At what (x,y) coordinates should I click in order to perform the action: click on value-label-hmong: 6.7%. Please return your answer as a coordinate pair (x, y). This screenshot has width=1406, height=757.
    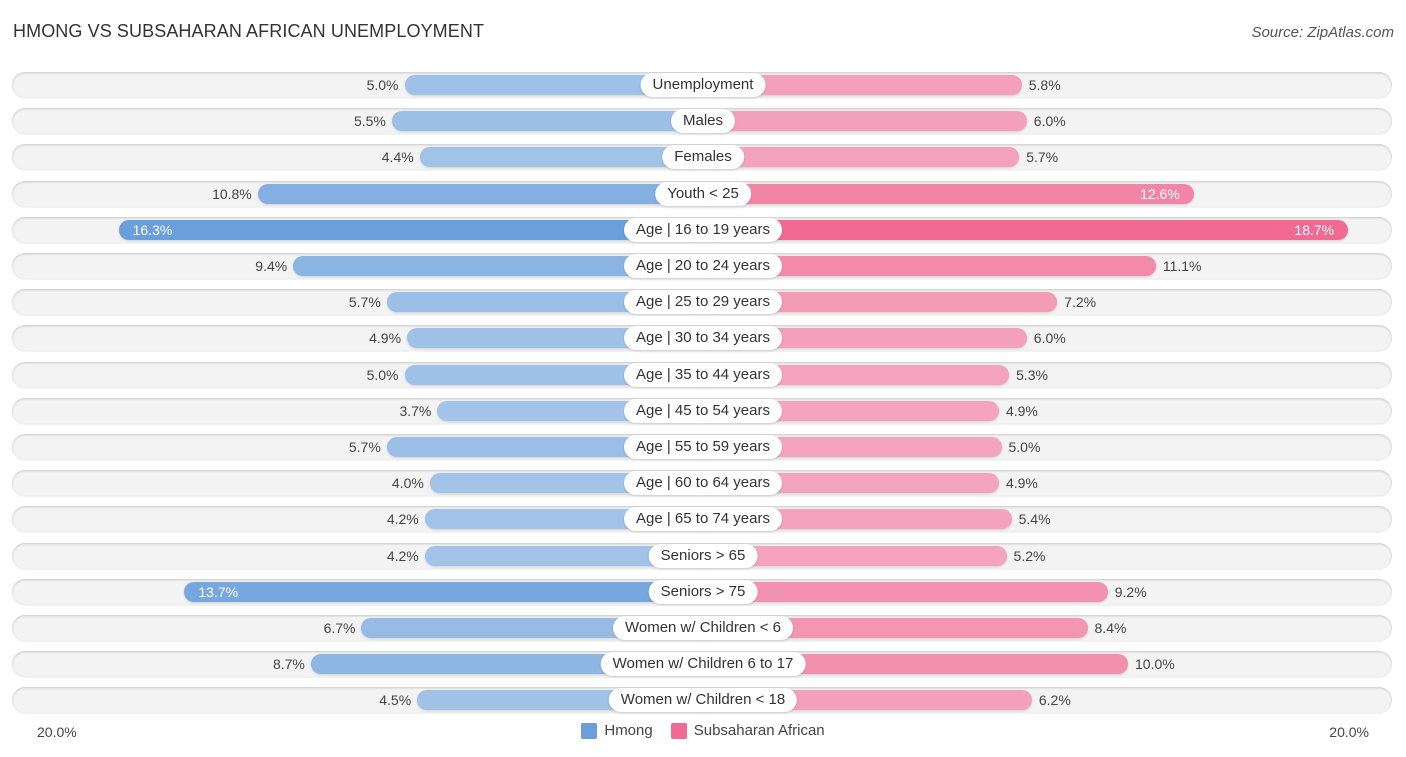
    Looking at the image, I should click on (339, 628).